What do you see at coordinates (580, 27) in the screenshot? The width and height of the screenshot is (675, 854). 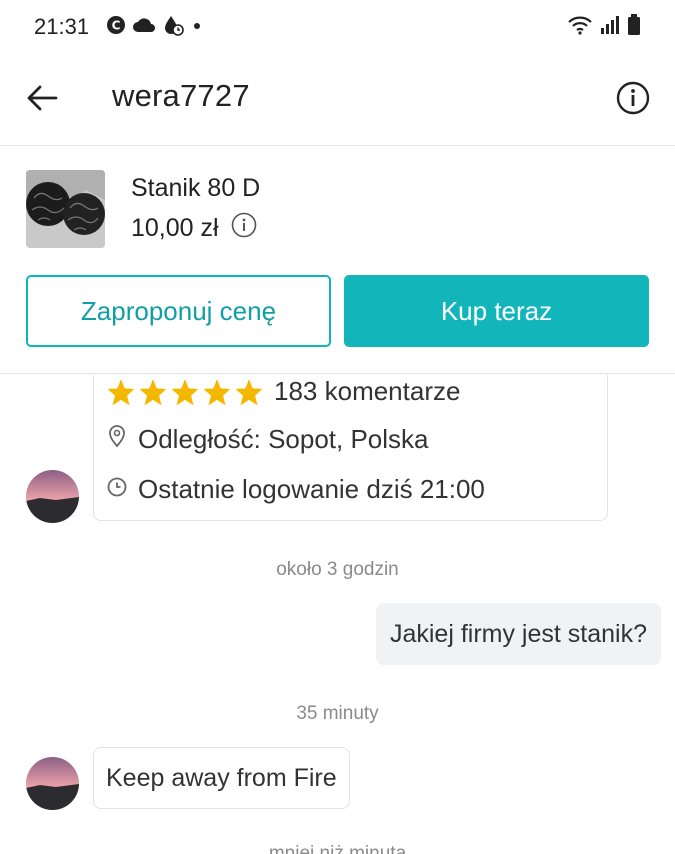 I see `wifi-icon` at bounding box center [580, 27].